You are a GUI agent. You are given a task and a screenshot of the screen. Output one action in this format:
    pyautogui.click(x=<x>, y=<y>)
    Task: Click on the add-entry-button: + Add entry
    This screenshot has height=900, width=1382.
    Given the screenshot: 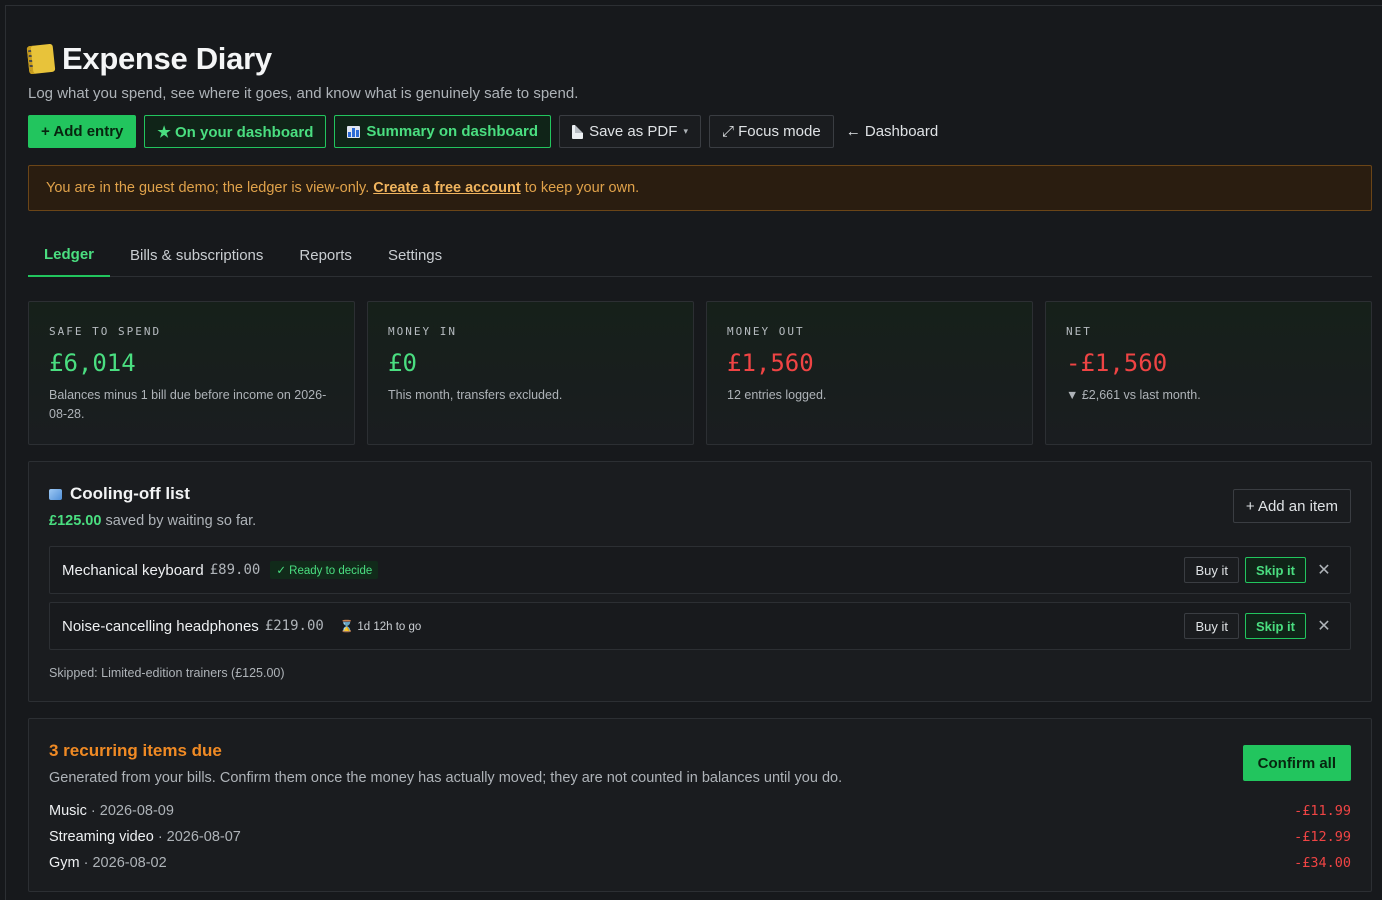 What is the action you would take?
    pyautogui.click(x=82, y=131)
    